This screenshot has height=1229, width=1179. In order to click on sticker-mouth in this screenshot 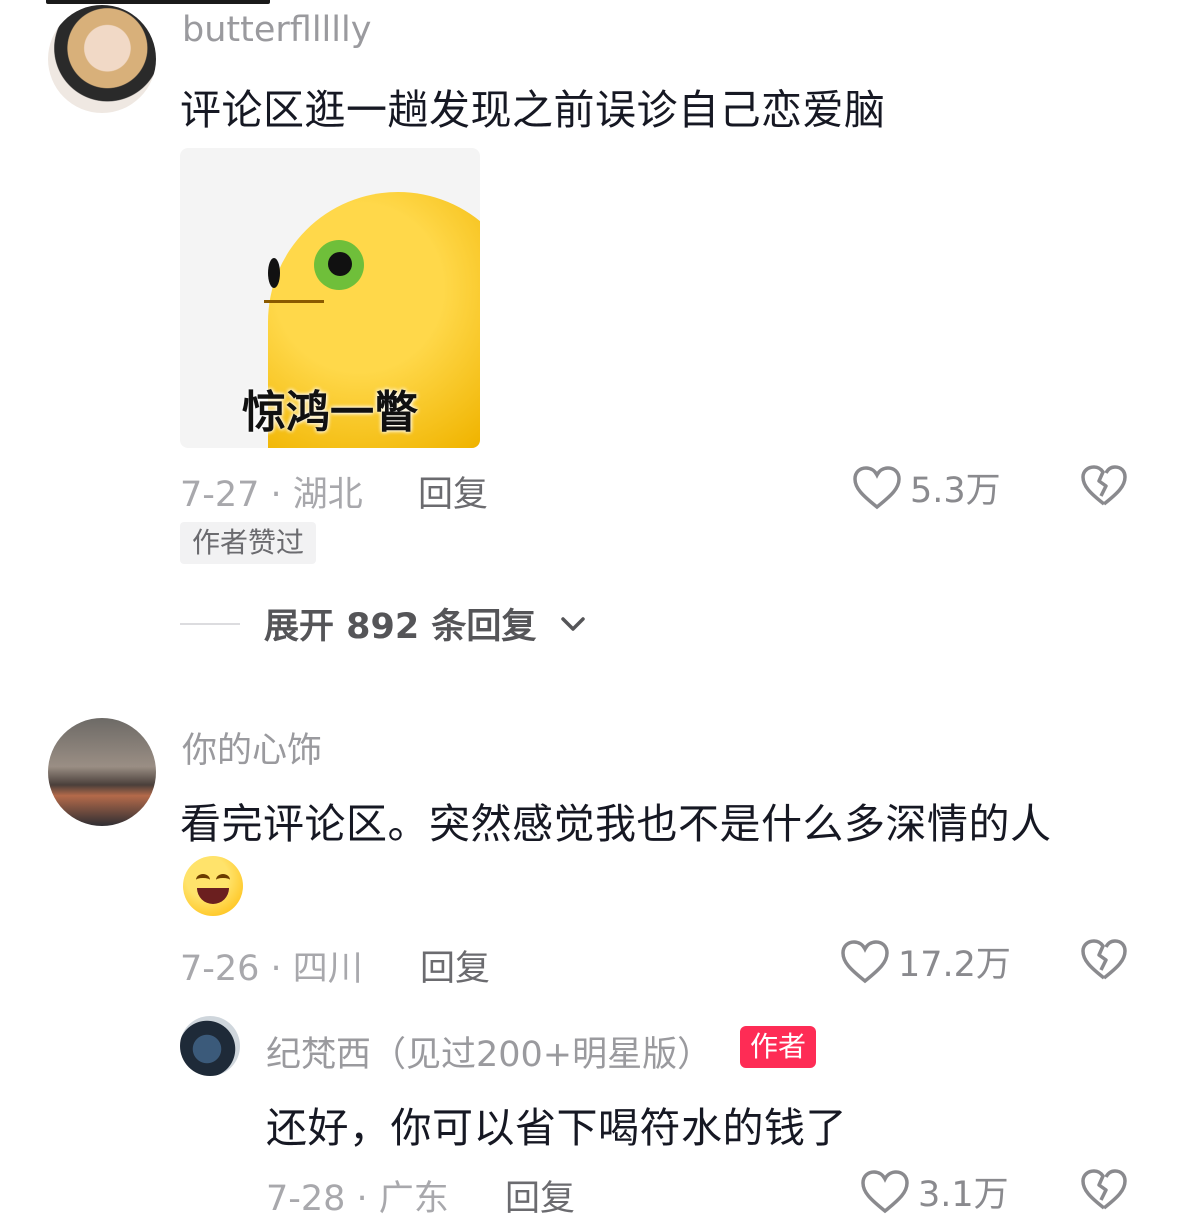, I will do `click(294, 301)`.